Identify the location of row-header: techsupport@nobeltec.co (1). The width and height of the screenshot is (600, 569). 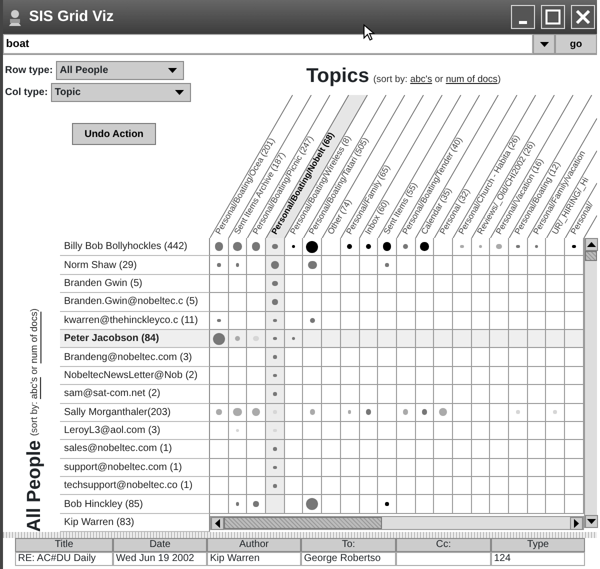
(135, 486).